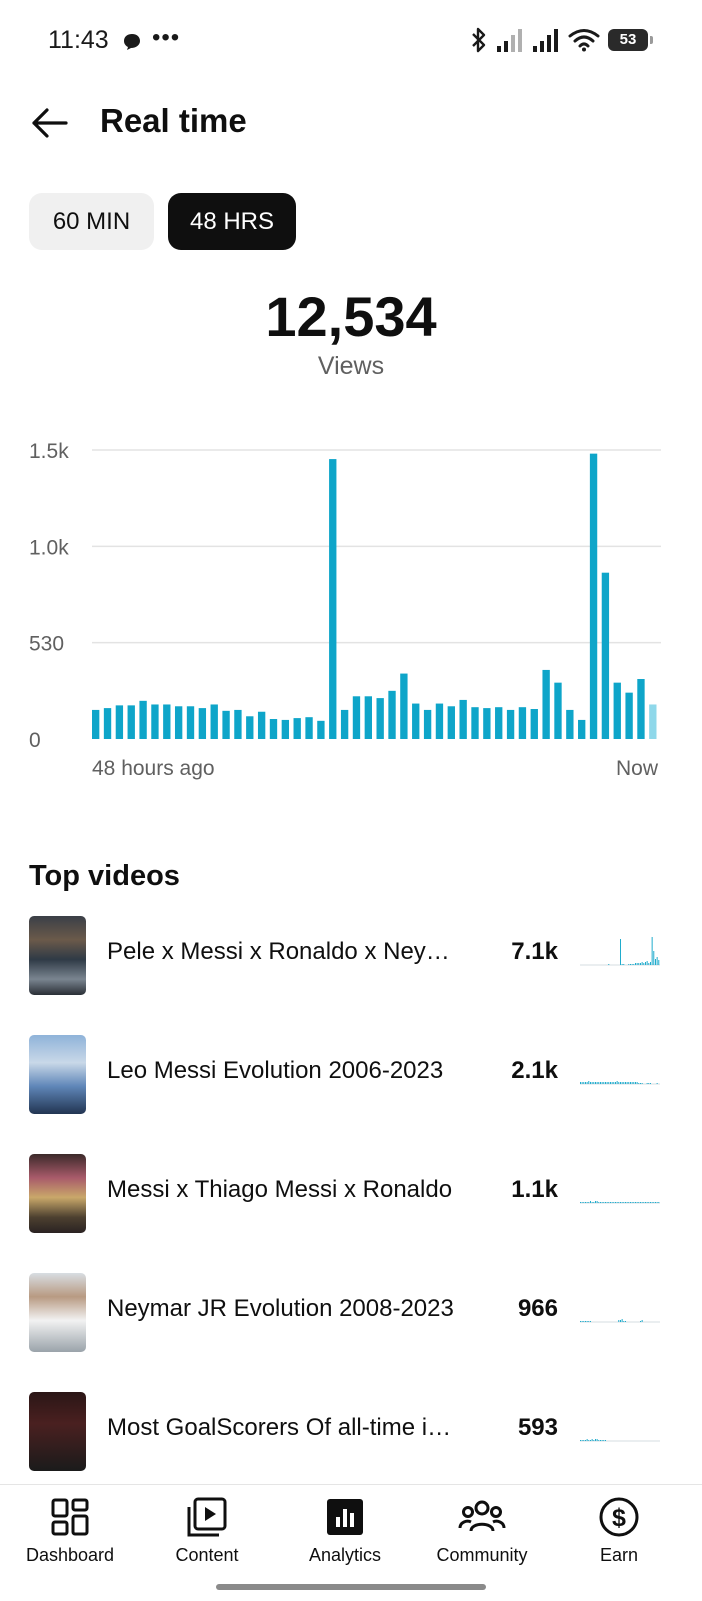 This screenshot has height=1601, width=702. I want to click on x-end-label: Now, so click(637, 768).